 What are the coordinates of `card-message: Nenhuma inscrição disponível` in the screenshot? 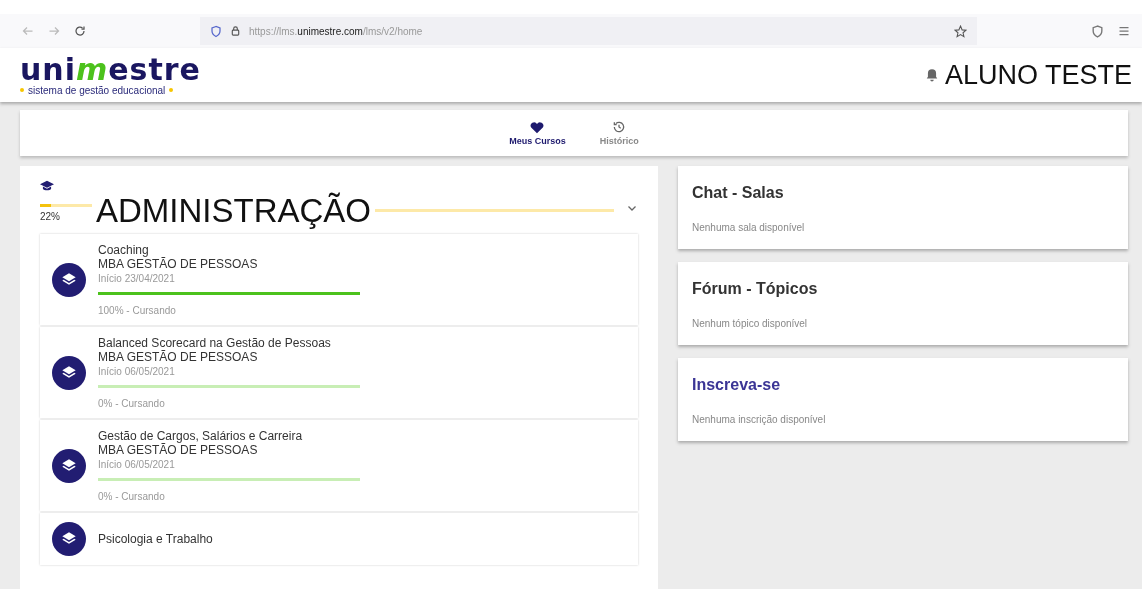 It's located at (759, 419).